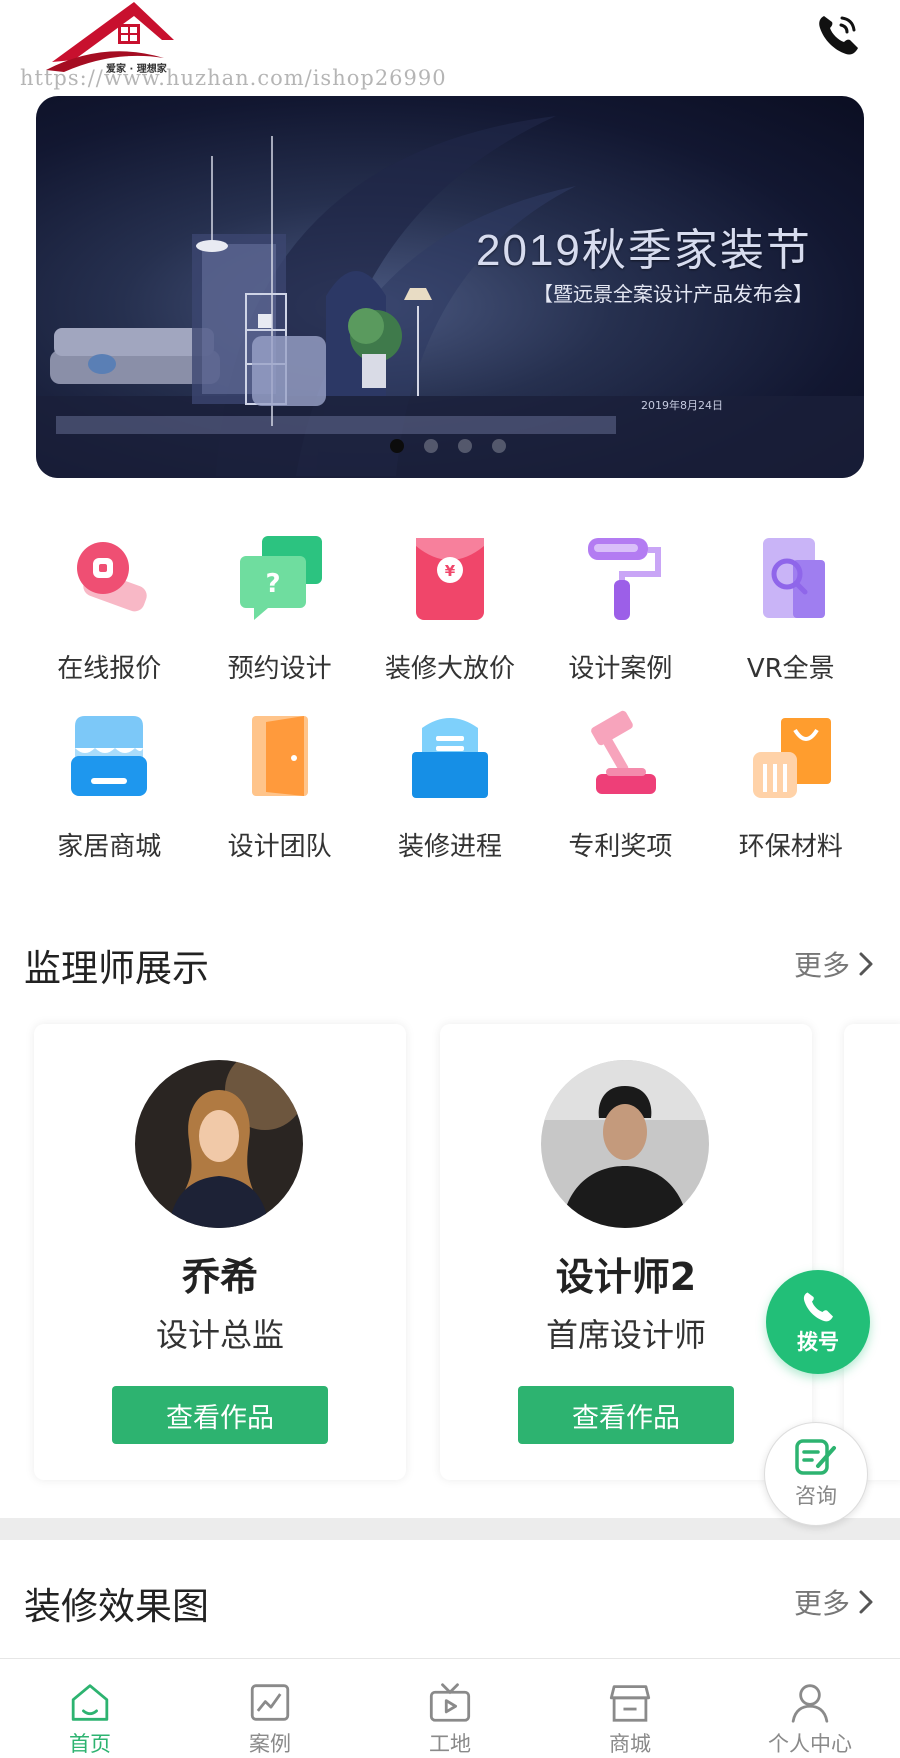 This screenshot has height=1758, width=900. What do you see at coordinates (449, 669) in the screenshot?
I see `menu-label: 装修大放价` at bounding box center [449, 669].